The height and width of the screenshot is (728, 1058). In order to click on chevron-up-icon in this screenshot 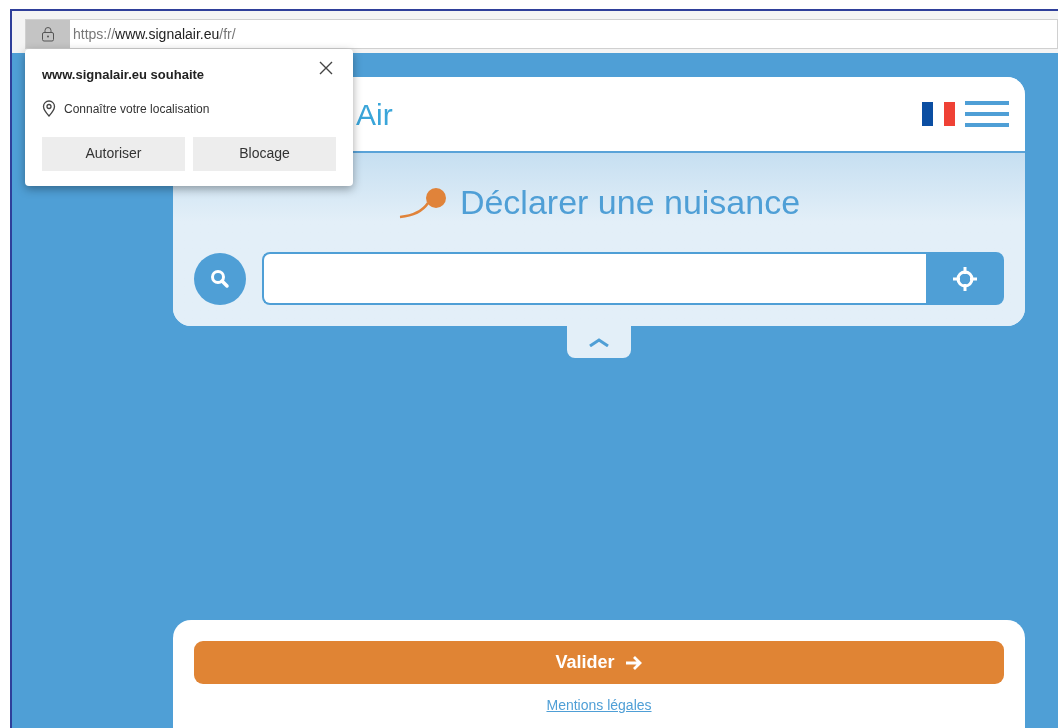, I will do `click(599, 342)`.